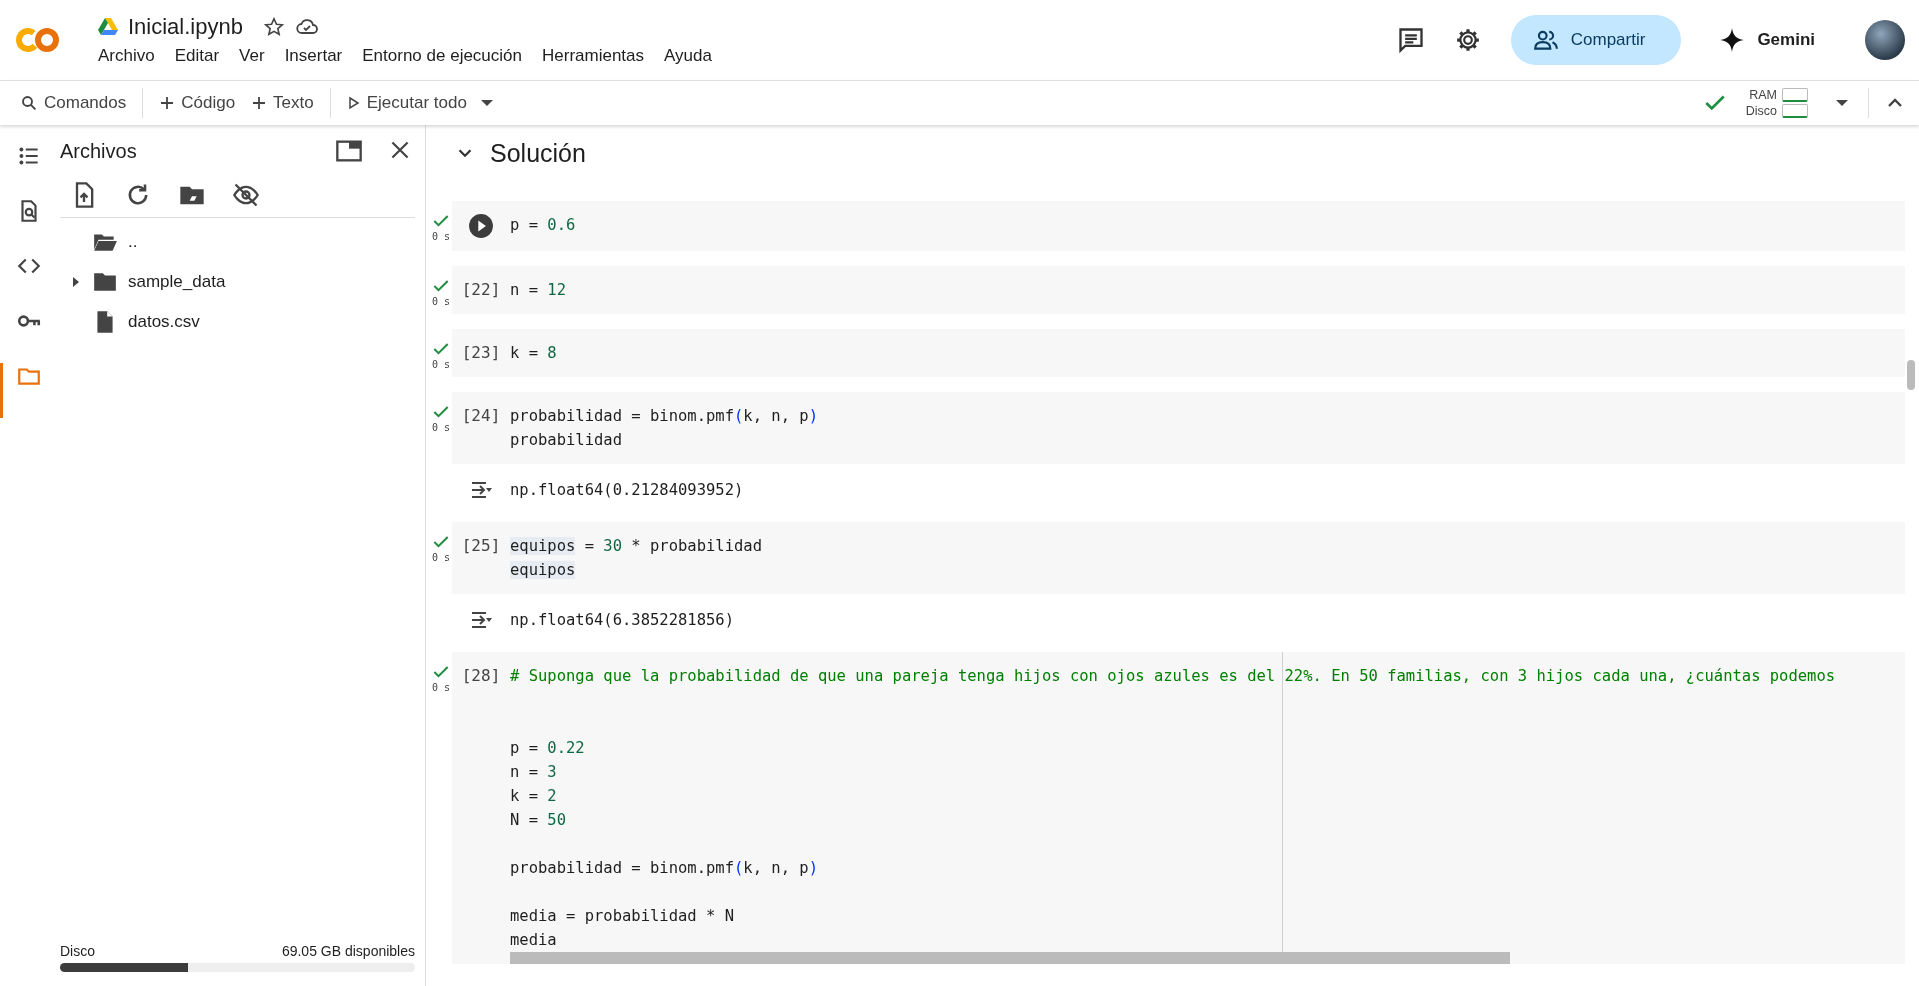 The width and height of the screenshot is (1919, 986). What do you see at coordinates (133, 242) in the screenshot?
I see `file-name: ..` at bounding box center [133, 242].